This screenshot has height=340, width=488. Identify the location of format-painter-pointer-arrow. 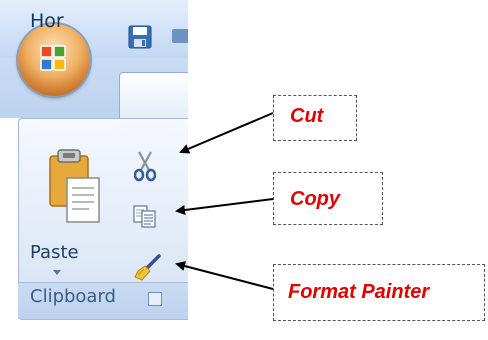
(224, 275).